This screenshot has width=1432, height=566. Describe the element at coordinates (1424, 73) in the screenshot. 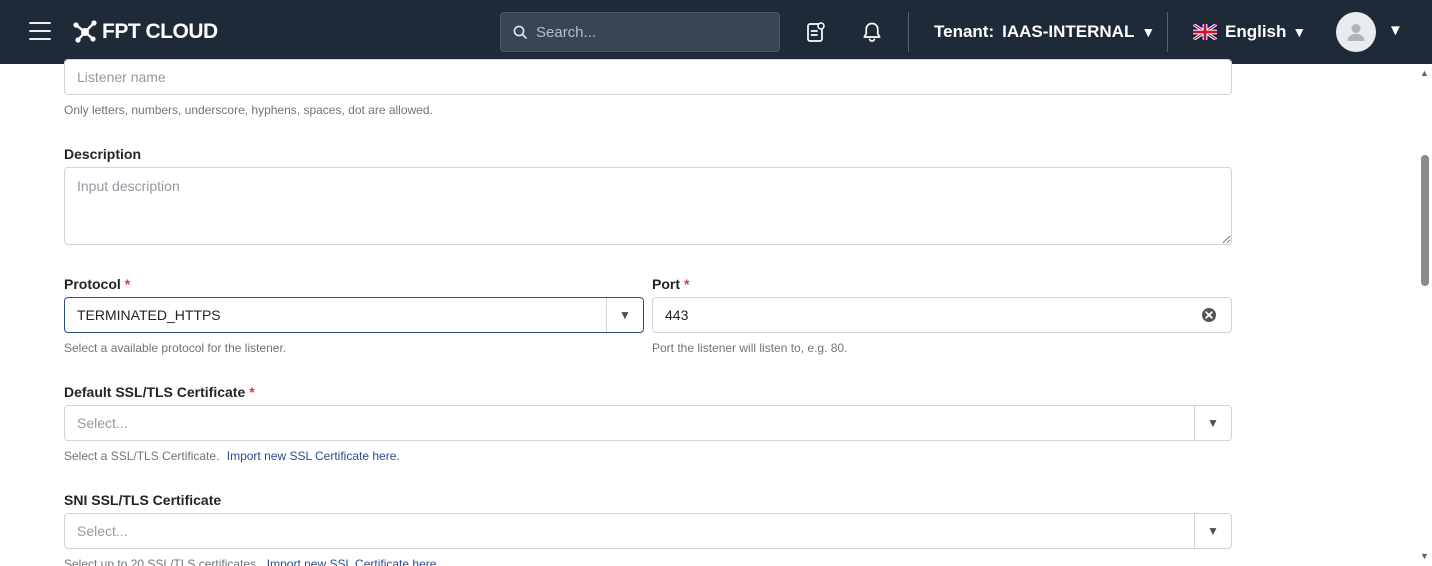

I see `scroll-up-icon: ▲` at that location.